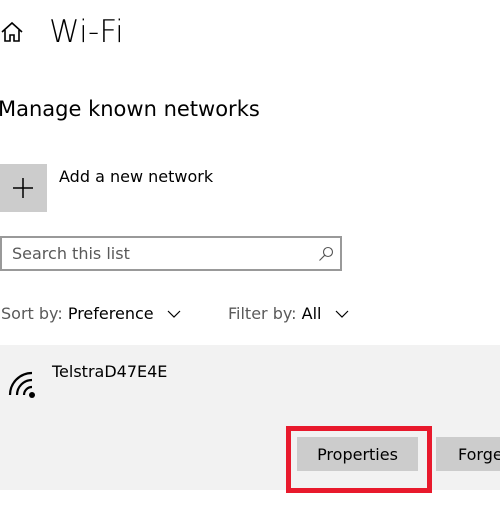  I want to click on wifi-signal-icon, so click(21, 384).